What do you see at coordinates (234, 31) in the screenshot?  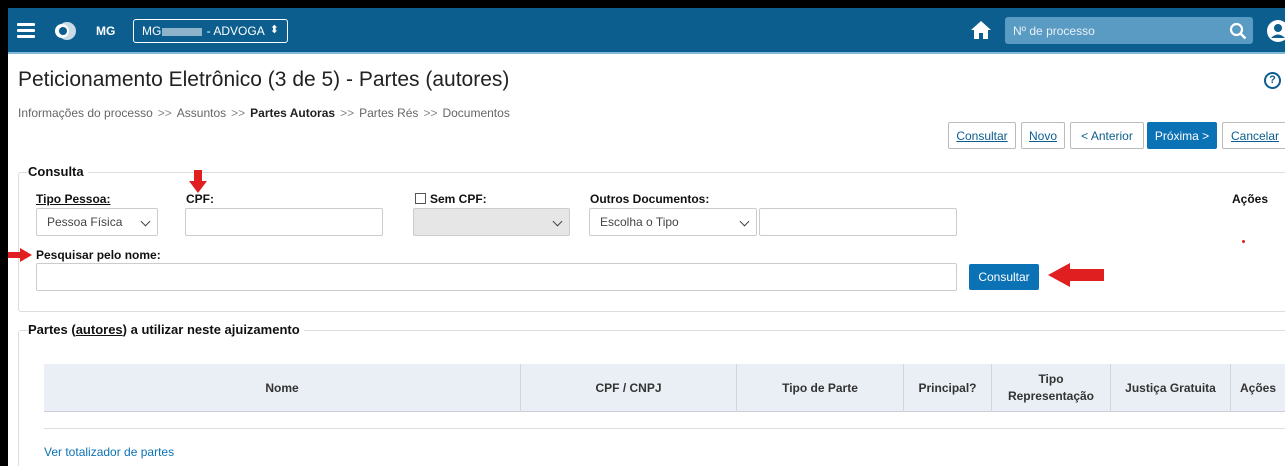 I see `org-suffix: - ADVOGA` at bounding box center [234, 31].